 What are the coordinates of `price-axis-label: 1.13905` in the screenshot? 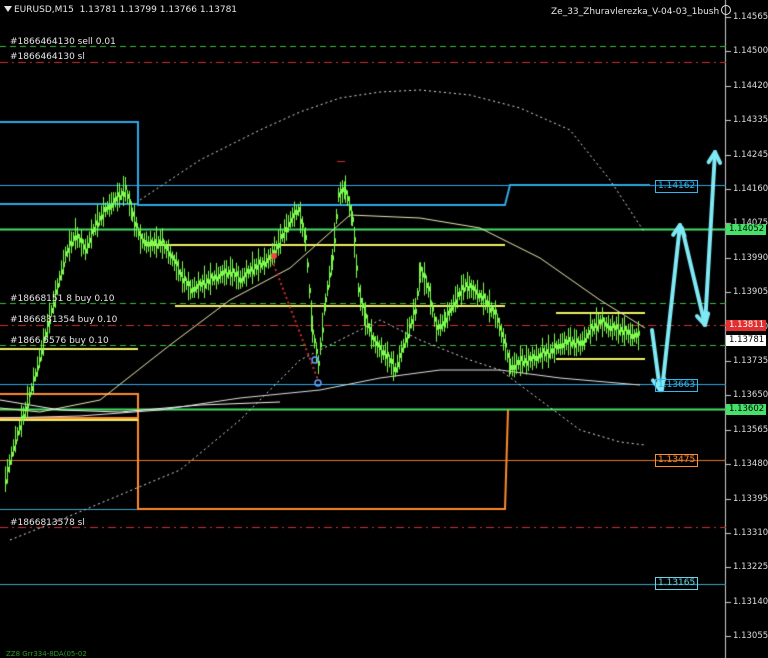 It's located at (750, 292).